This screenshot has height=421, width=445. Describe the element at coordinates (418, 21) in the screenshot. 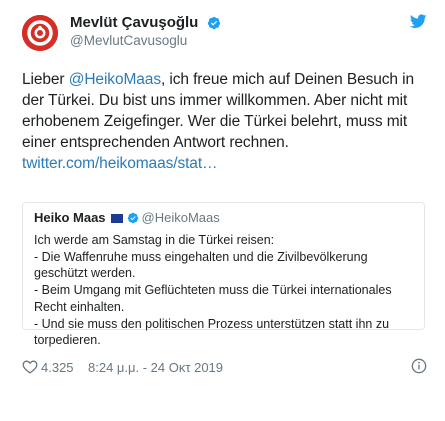

I see `twitter-bird-icon` at that location.